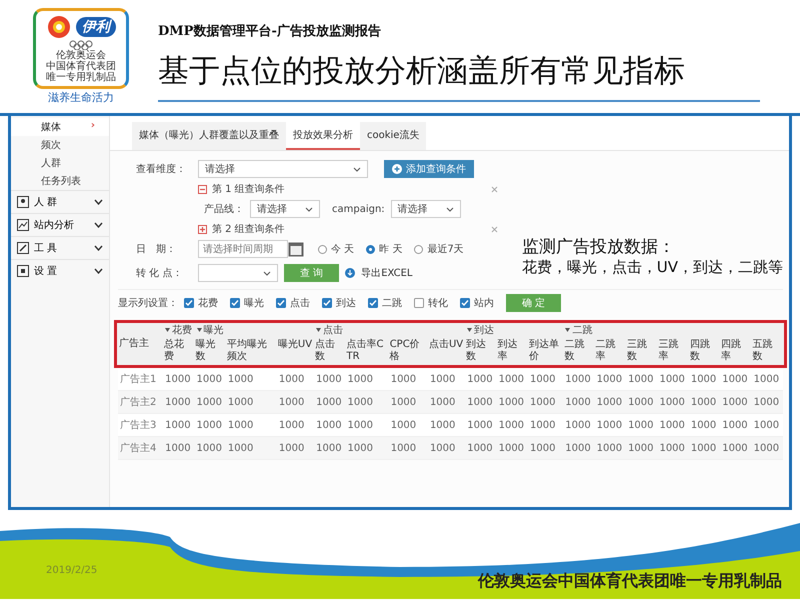 This screenshot has height=600, width=800. Describe the element at coordinates (60, 181) in the screenshot. I see `sidebar-item: 任务列表` at that location.